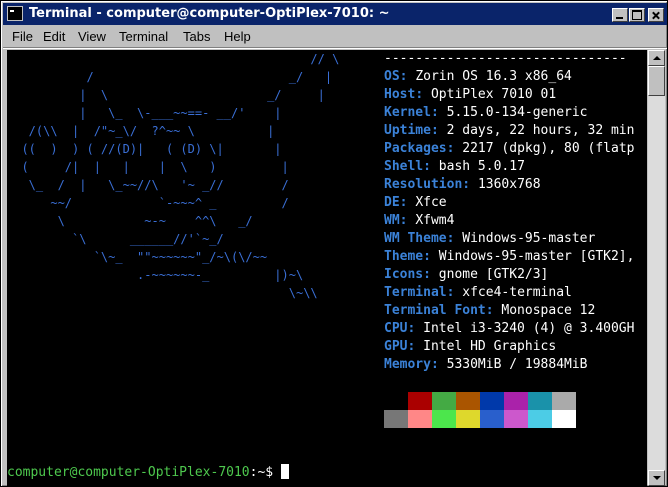 This screenshot has width=668, height=487. I want to click on info-key: Resolution, so click(423, 184).